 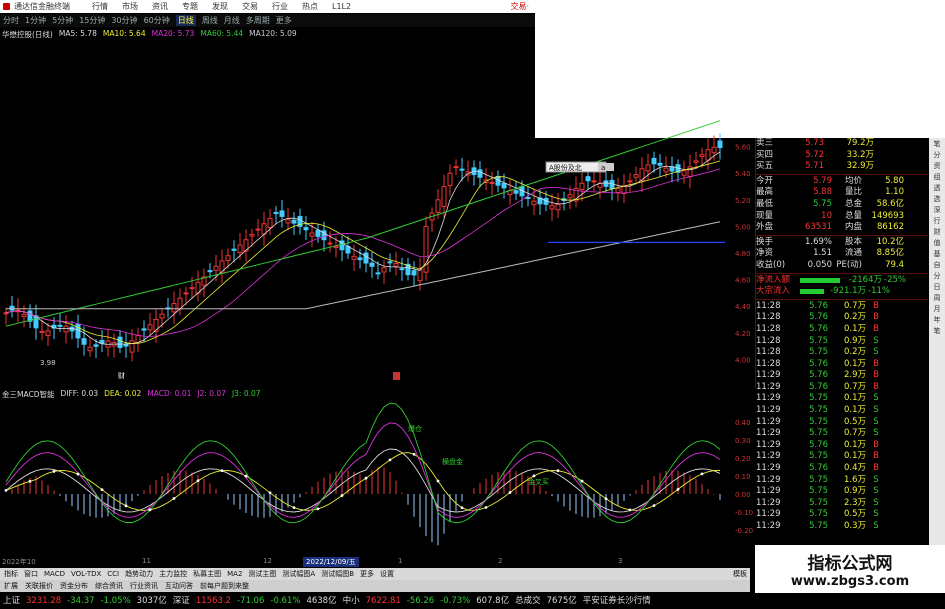 What do you see at coordinates (842, 243) in the screenshot?
I see `panel-row: 换手 1.69% 股本 10.2亿` at bounding box center [842, 243].